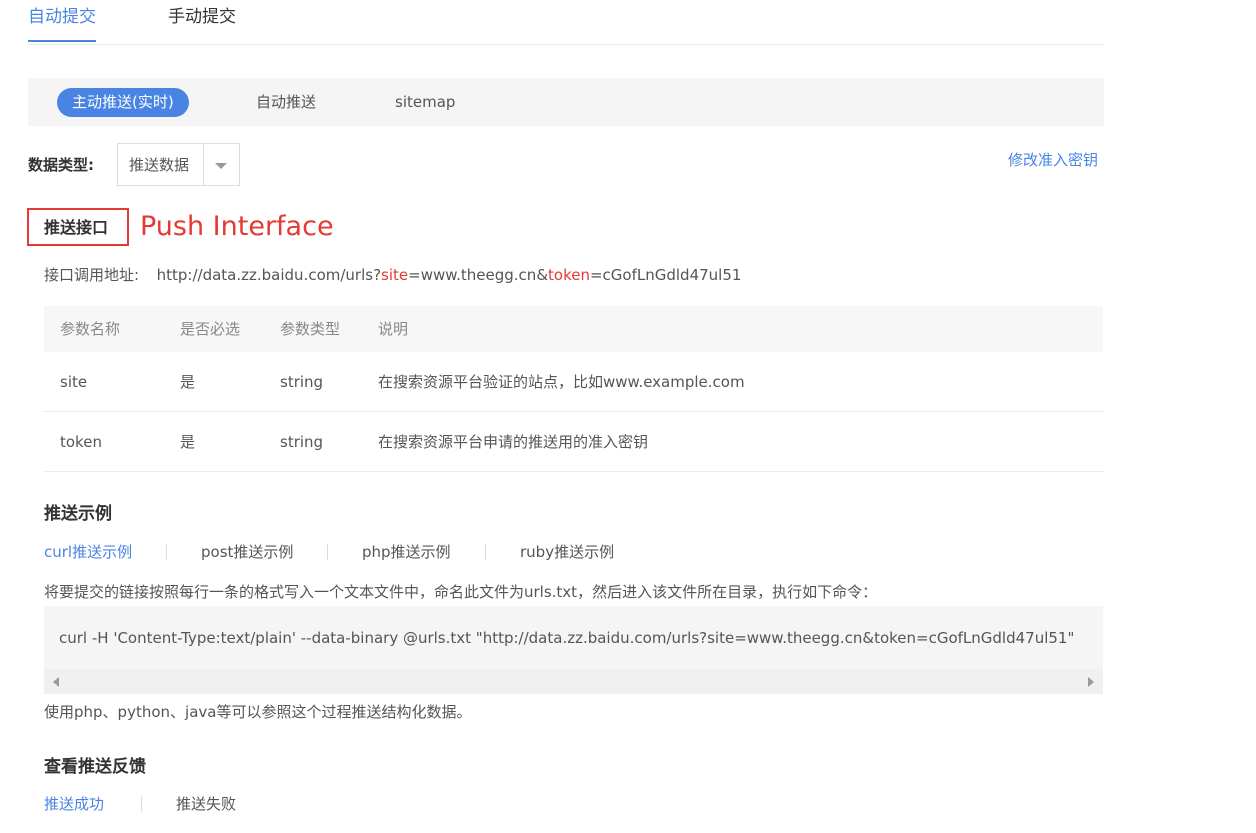 The image size is (1256, 833). I want to click on table-cell: site, so click(74, 382).